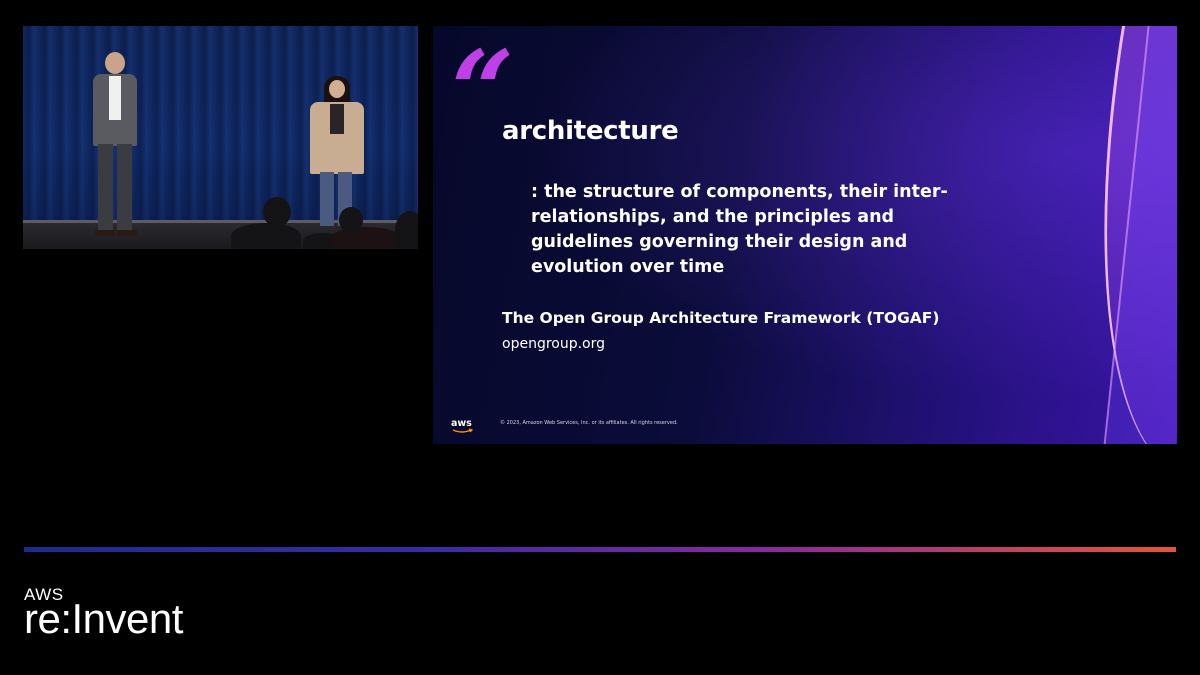 This screenshot has width=1200, height=675. Describe the element at coordinates (590, 131) in the screenshot. I see `slide-term: architecture` at that location.